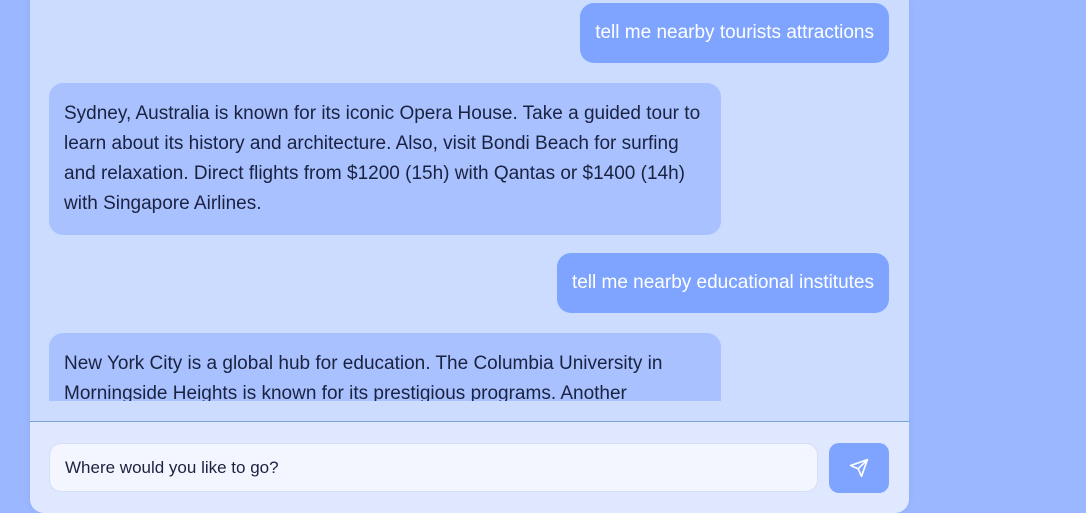  What do you see at coordinates (433, 467) in the screenshot?
I see `destination-input` at bounding box center [433, 467].